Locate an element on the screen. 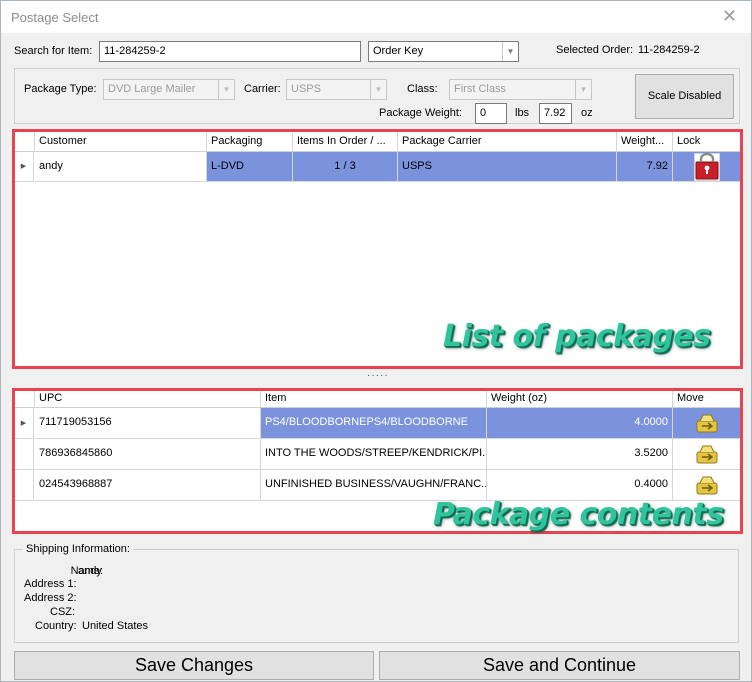  save-and-continue-button: Save and Continue is located at coordinates (559, 665).